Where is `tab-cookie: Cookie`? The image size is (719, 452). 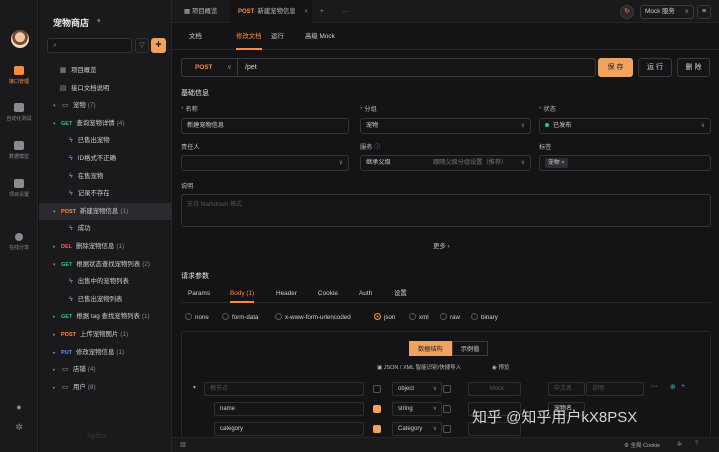 tab-cookie: Cookie is located at coordinates (328, 294).